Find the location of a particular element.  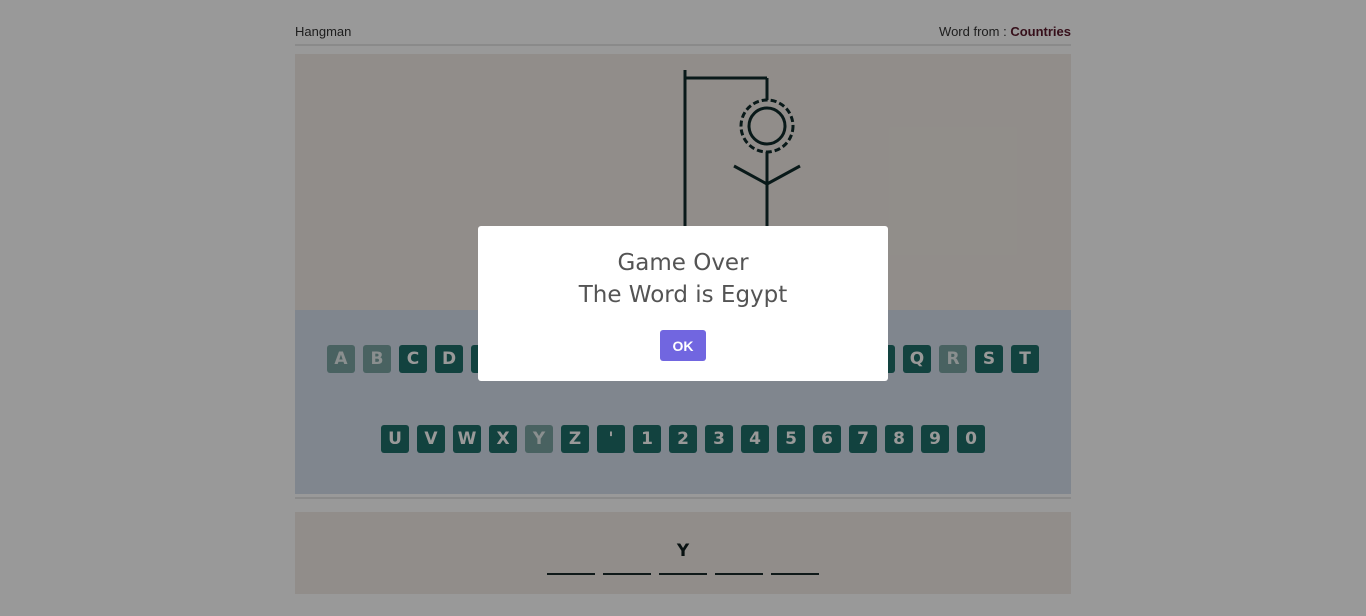

dialog-title: Game Over is located at coordinates (683, 263).